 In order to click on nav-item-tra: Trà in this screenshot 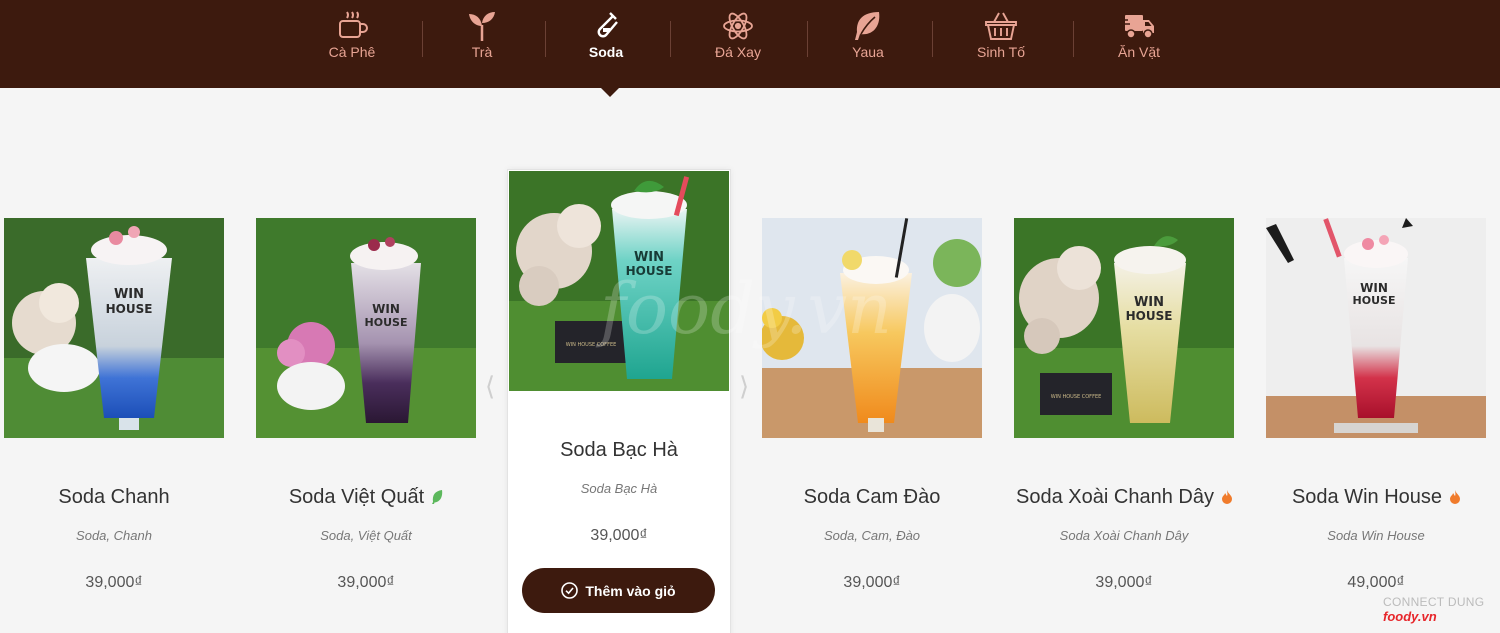, I will do `click(482, 40)`.